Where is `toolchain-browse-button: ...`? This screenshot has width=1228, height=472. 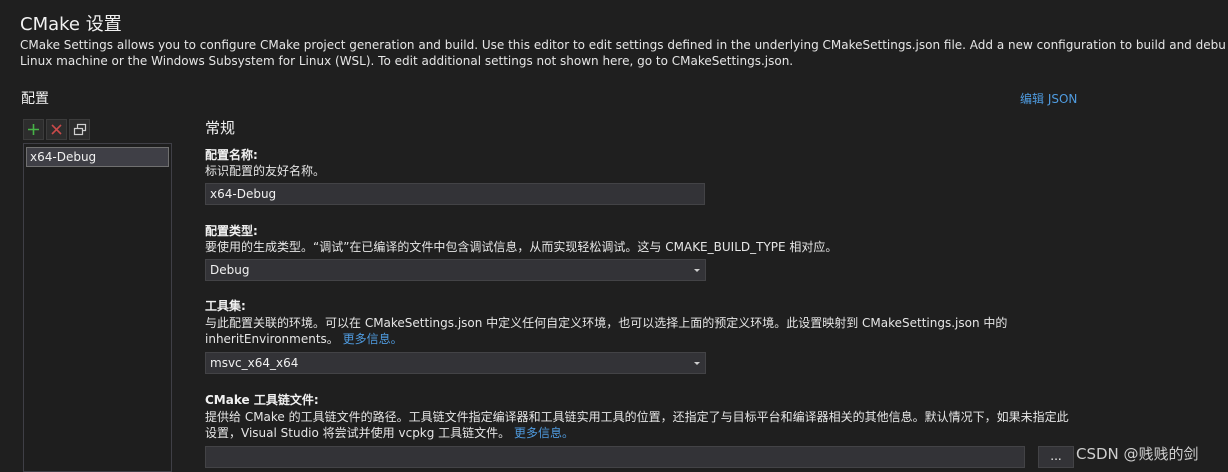
toolchain-browse-button: ... is located at coordinates (1056, 457).